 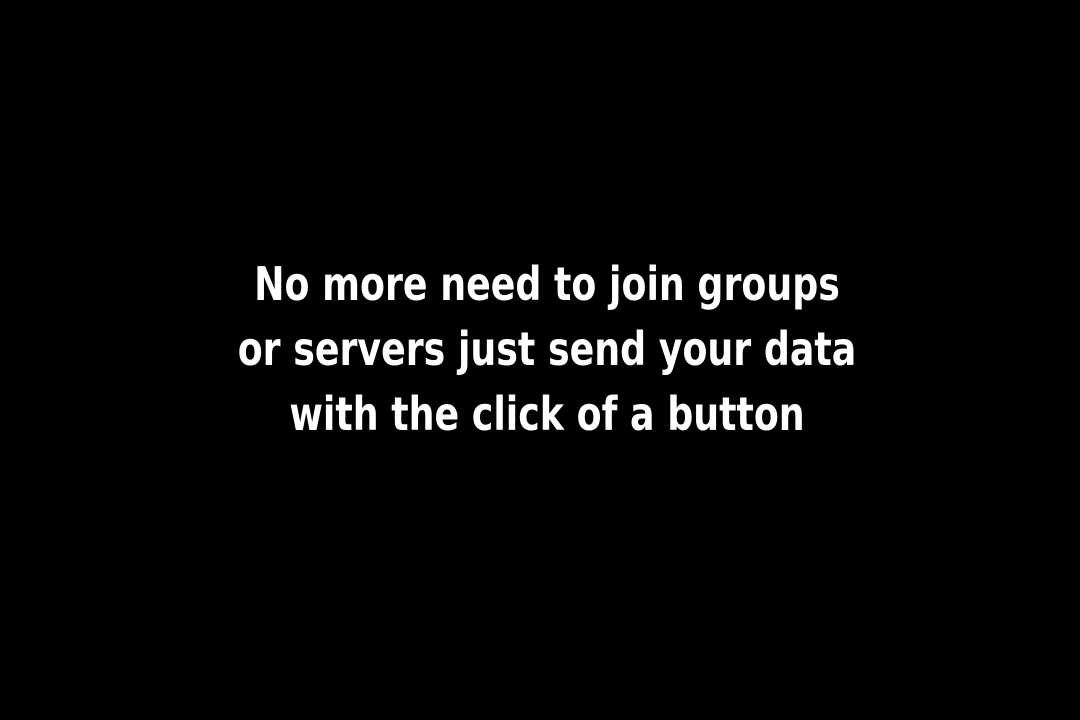 What do you see at coordinates (547, 414) in the screenshot?
I see `caption-line-3: with the click of a button` at bounding box center [547, 414].